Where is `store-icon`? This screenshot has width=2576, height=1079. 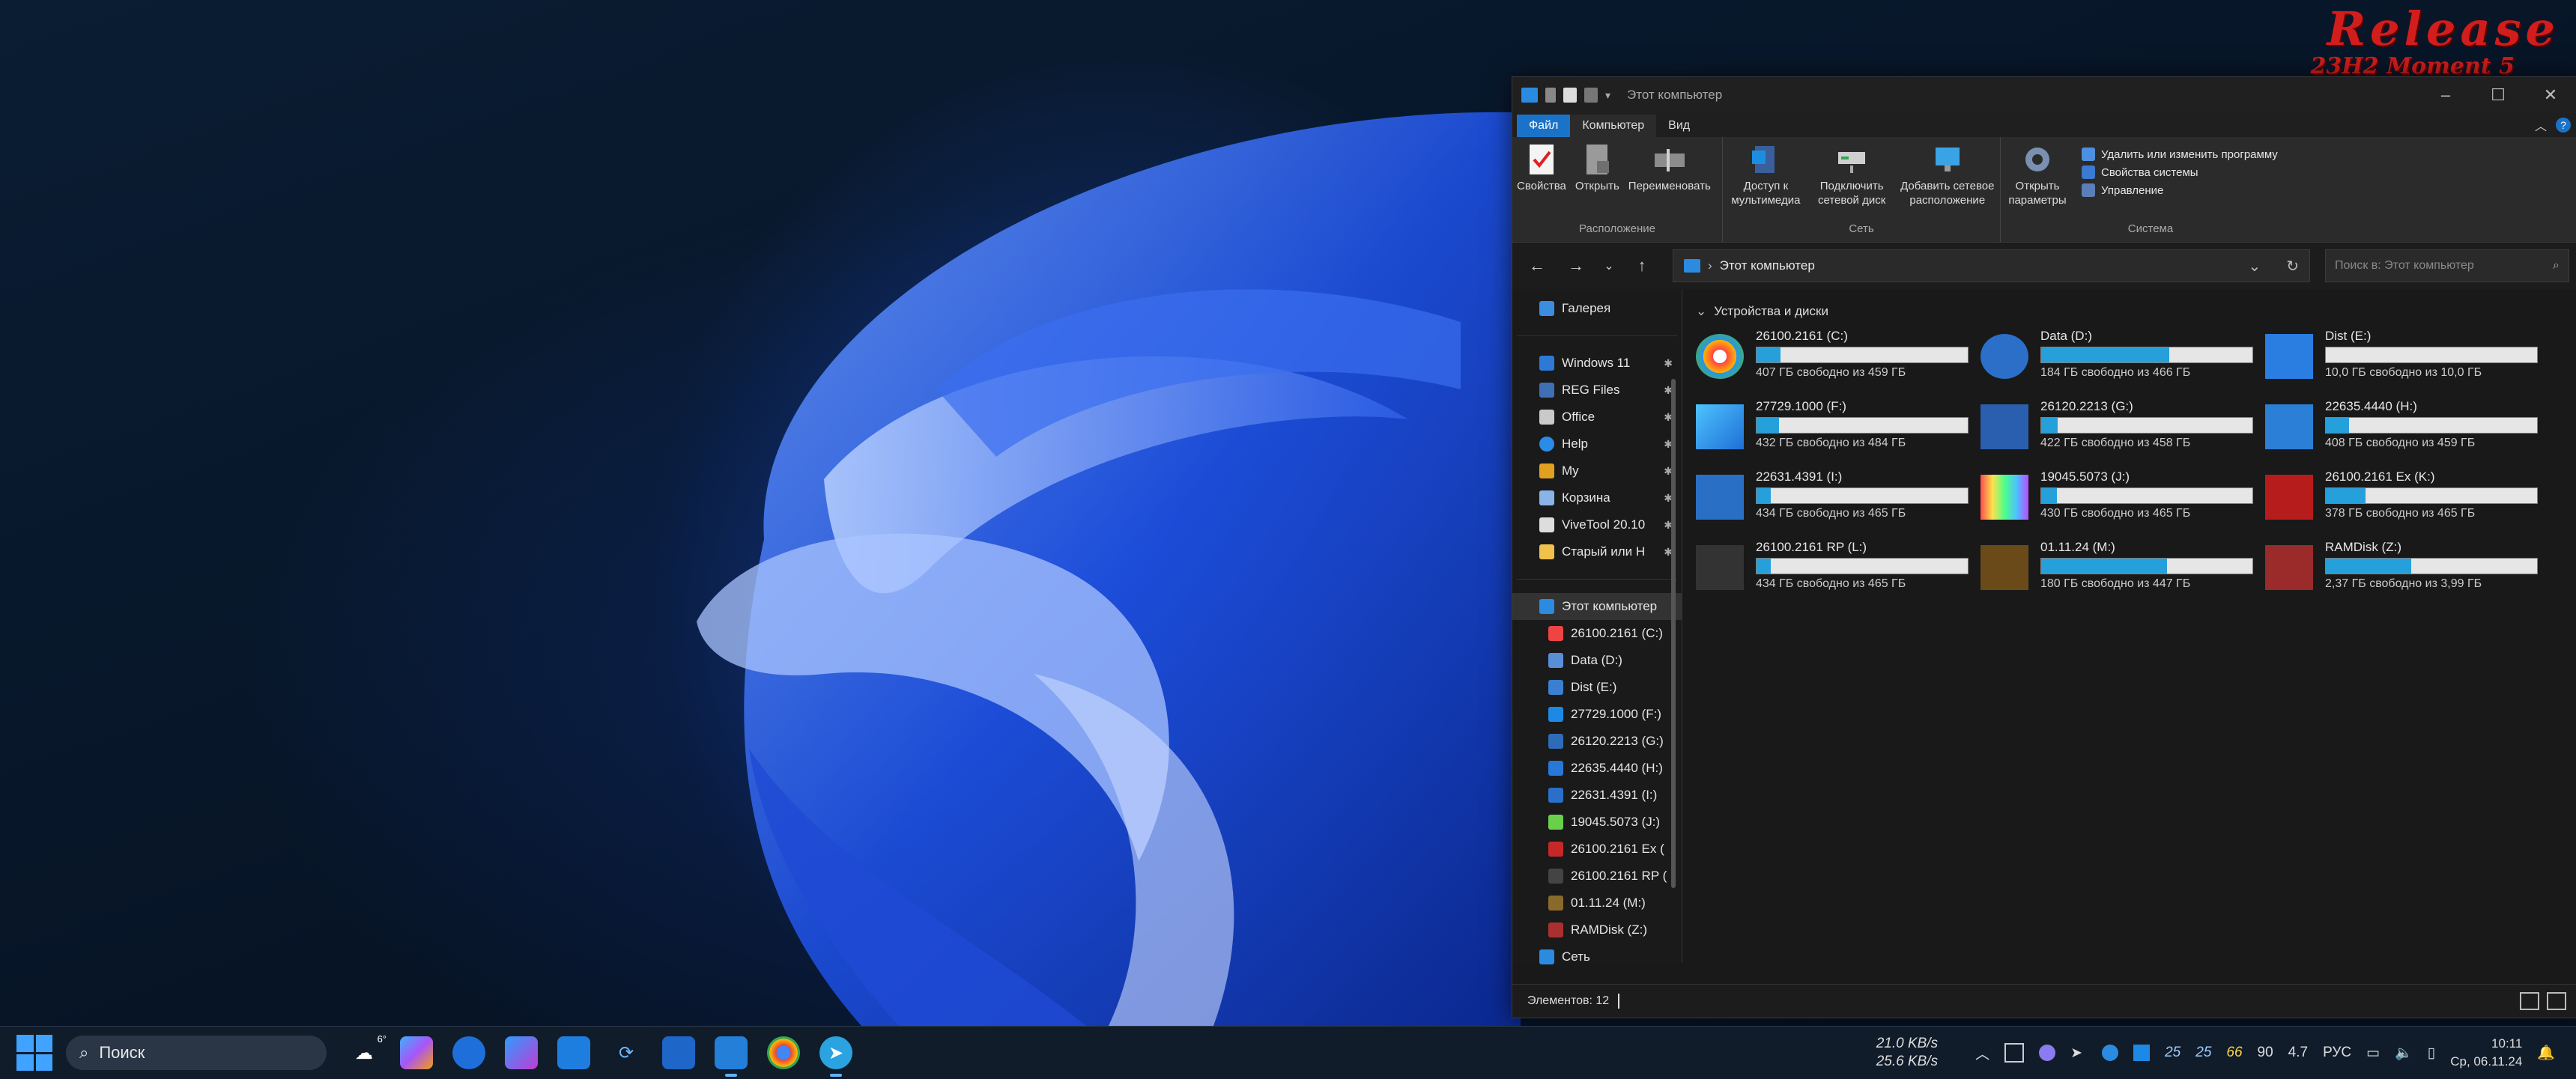 store-icon is located at coordinates (573, 1053).